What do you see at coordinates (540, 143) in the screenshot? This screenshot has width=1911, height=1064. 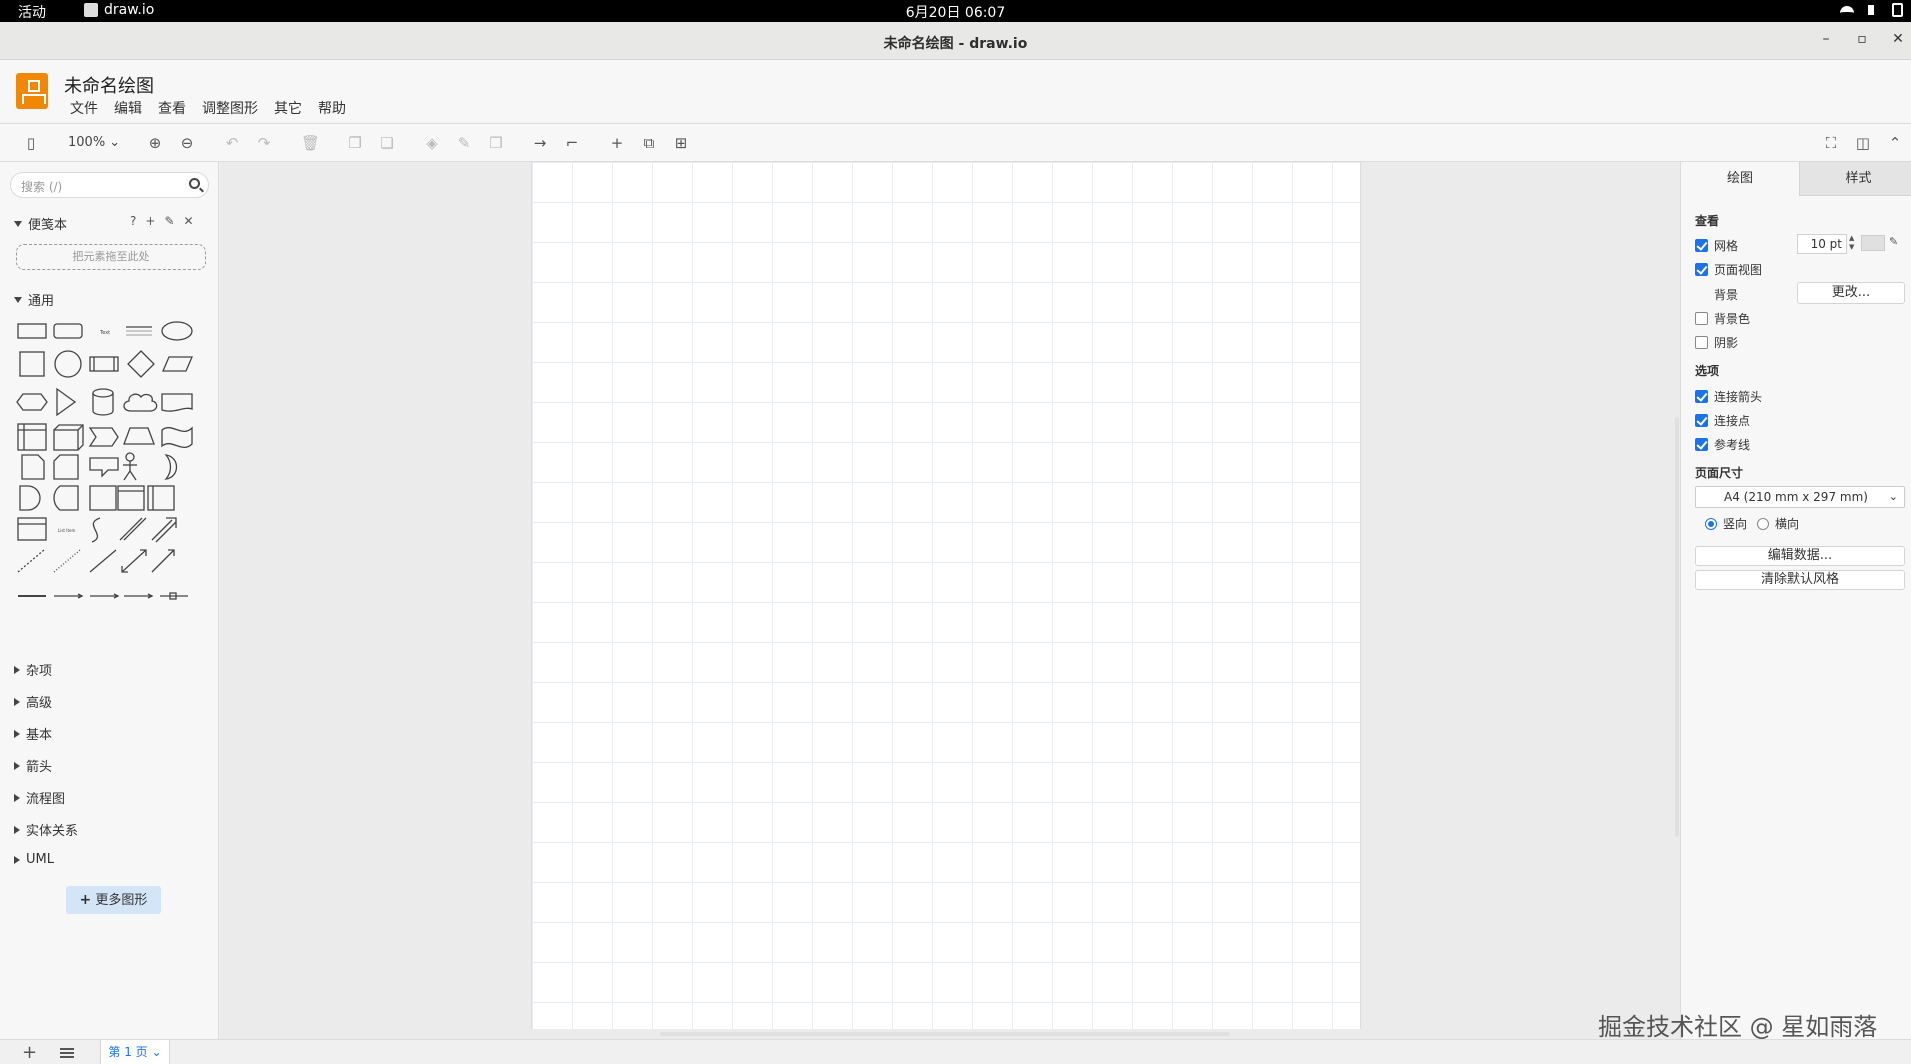 I see `connection-icon: →` at bounding box center [540, 143].